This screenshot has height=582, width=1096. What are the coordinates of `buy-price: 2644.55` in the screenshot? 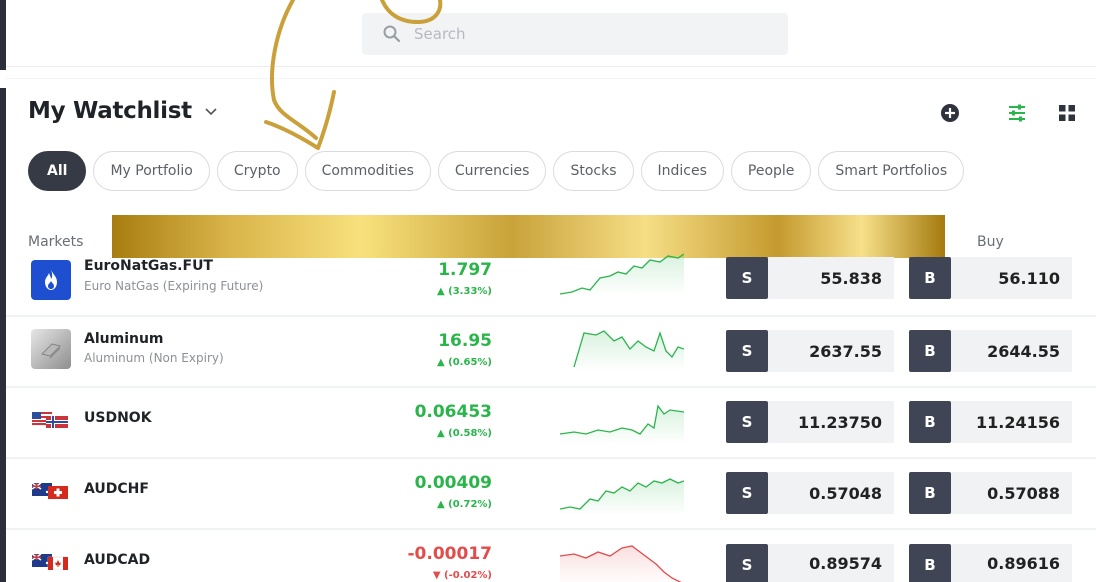 It's located at (1011, 351).